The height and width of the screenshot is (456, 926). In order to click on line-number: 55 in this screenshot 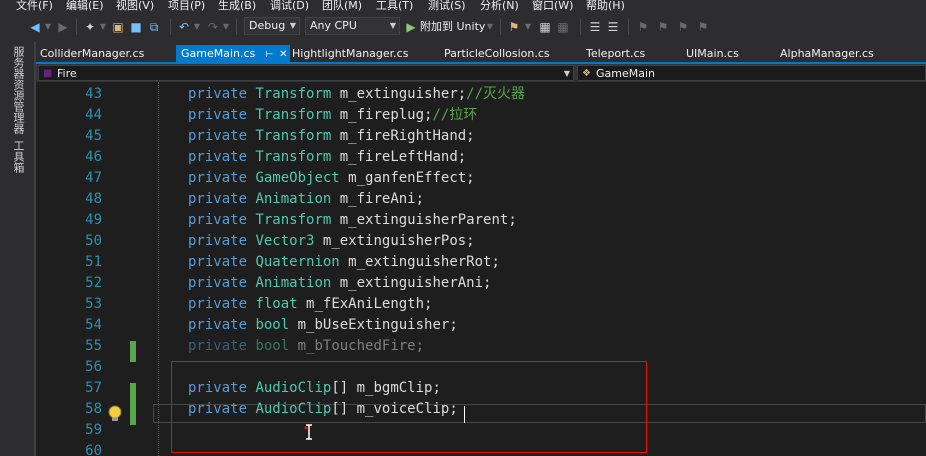, I will do `click(93, 346)`.